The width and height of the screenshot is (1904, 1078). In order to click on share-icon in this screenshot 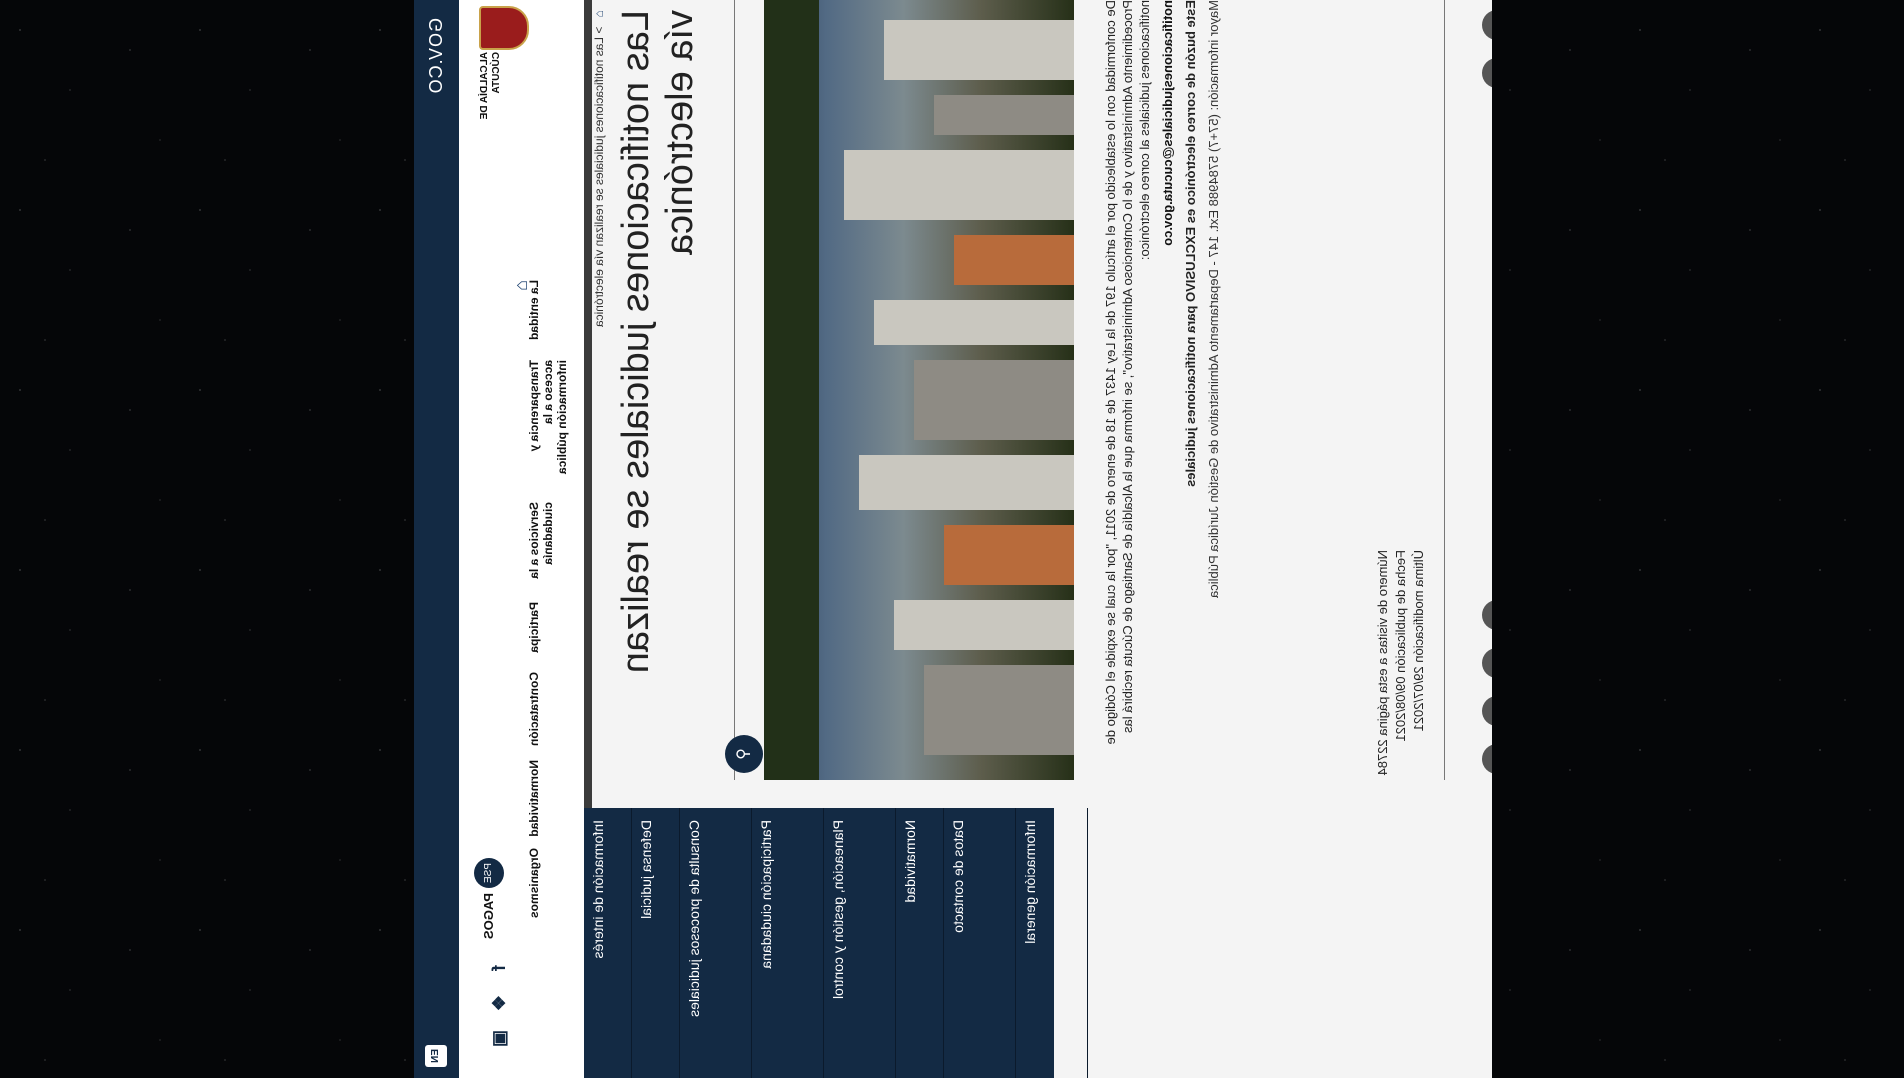, I will do `click(1487, 25)`.